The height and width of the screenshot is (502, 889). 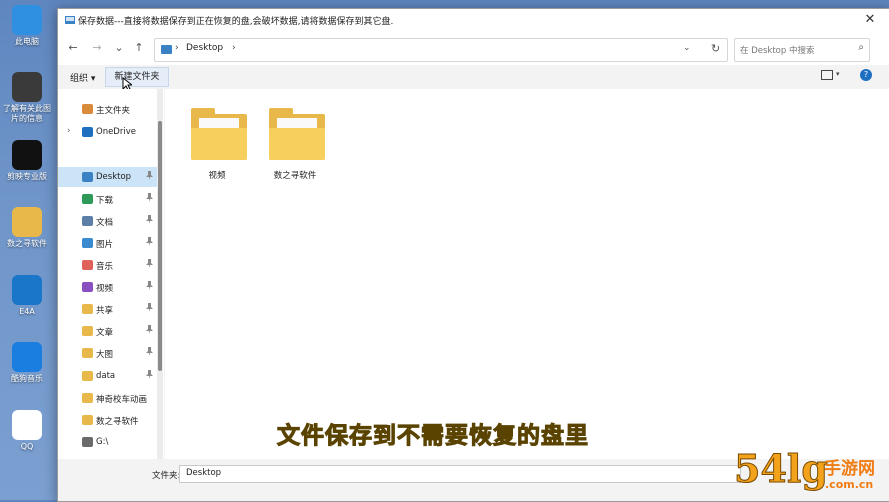 What do you see at coordinates (70, 20) in the screenshot?
I see `window-app-icon` at bounding box center [70, 20].